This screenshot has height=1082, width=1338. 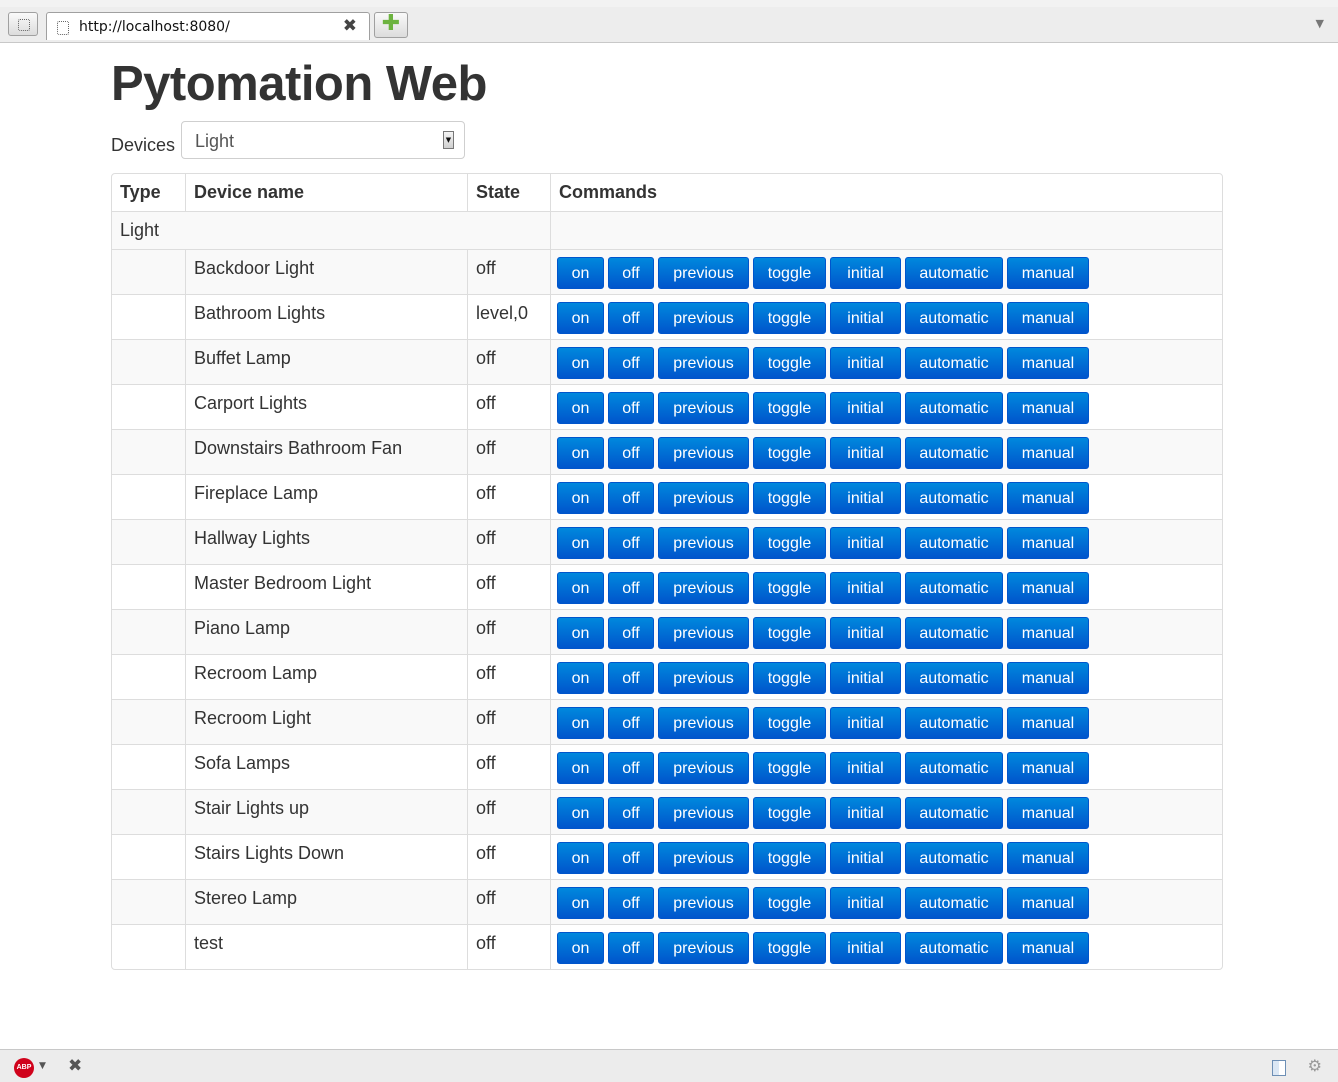 What do you see at coordinates (24, 1068) in the screenshot?
I see `adblock-icon: ABP` at bounding box center [24, 1068].